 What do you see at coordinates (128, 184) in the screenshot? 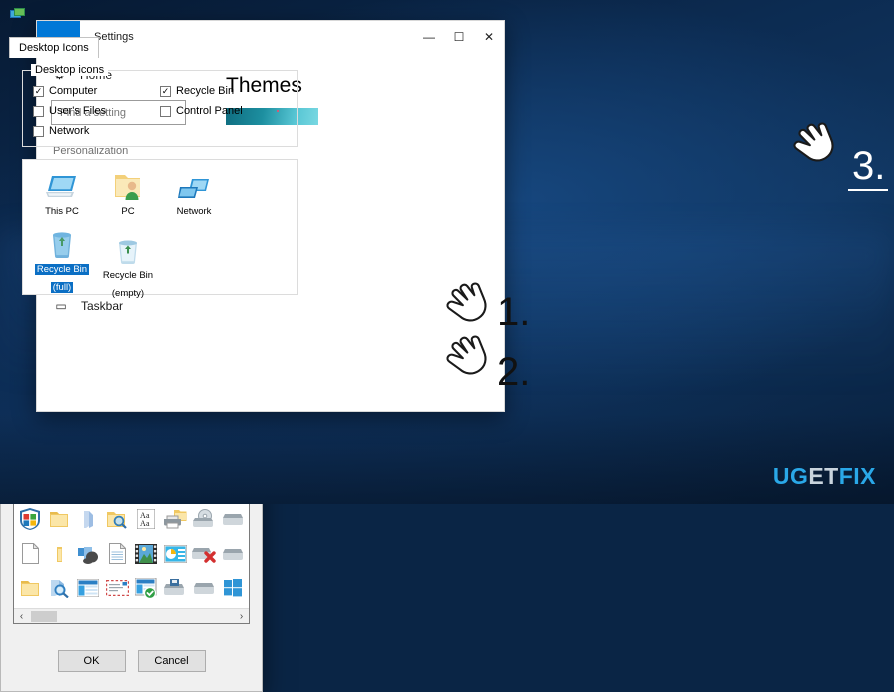
I see `user-folder-icon` at bounding box center [128, 184].